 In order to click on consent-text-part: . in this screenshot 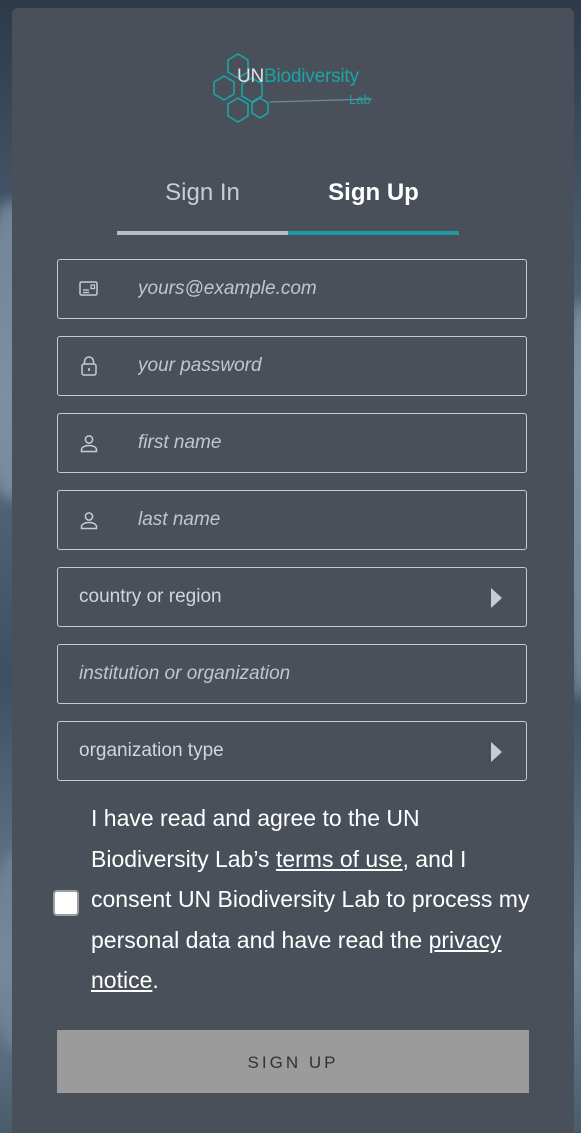, I will do `click(155, 980)`.